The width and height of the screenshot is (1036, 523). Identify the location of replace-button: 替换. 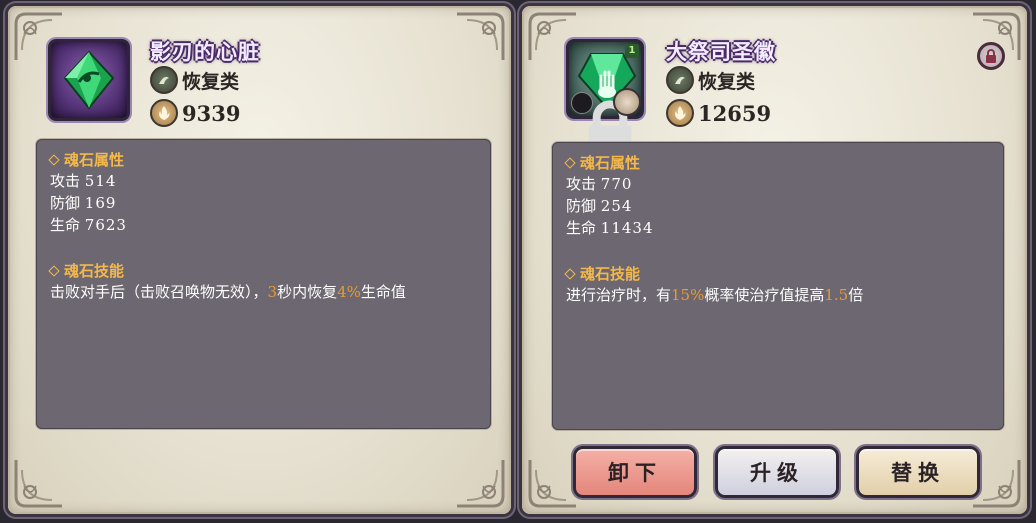
(918, 472).